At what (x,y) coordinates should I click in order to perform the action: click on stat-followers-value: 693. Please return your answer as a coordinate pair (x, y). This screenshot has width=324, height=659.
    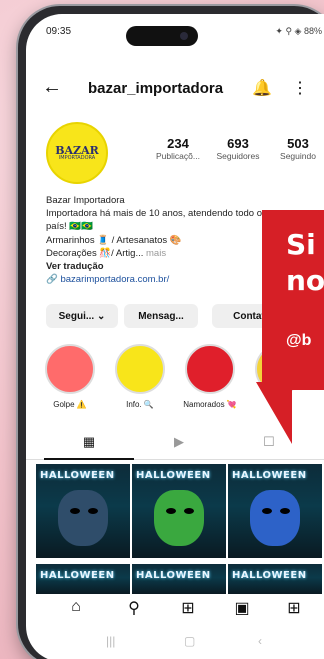
    Looking at the image, I should click on (238, 143).